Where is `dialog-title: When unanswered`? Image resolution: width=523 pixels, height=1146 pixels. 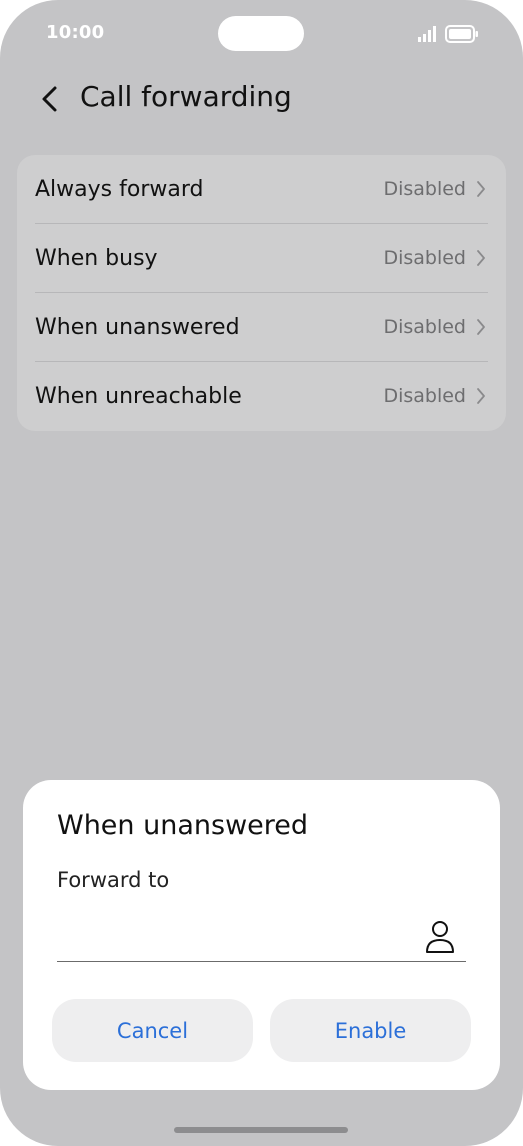 dialog-title: When unanswered is located at coordinates (183, 825).